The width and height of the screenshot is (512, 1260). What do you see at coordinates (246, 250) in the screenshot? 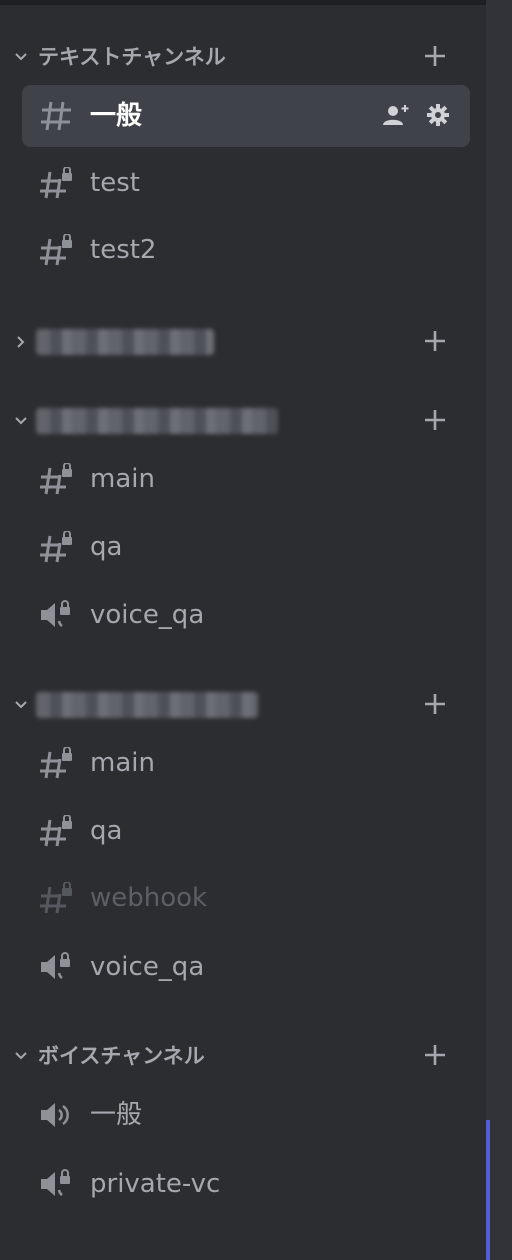
I see `channel-item-test2: test2` at bounding box center [246, 250].